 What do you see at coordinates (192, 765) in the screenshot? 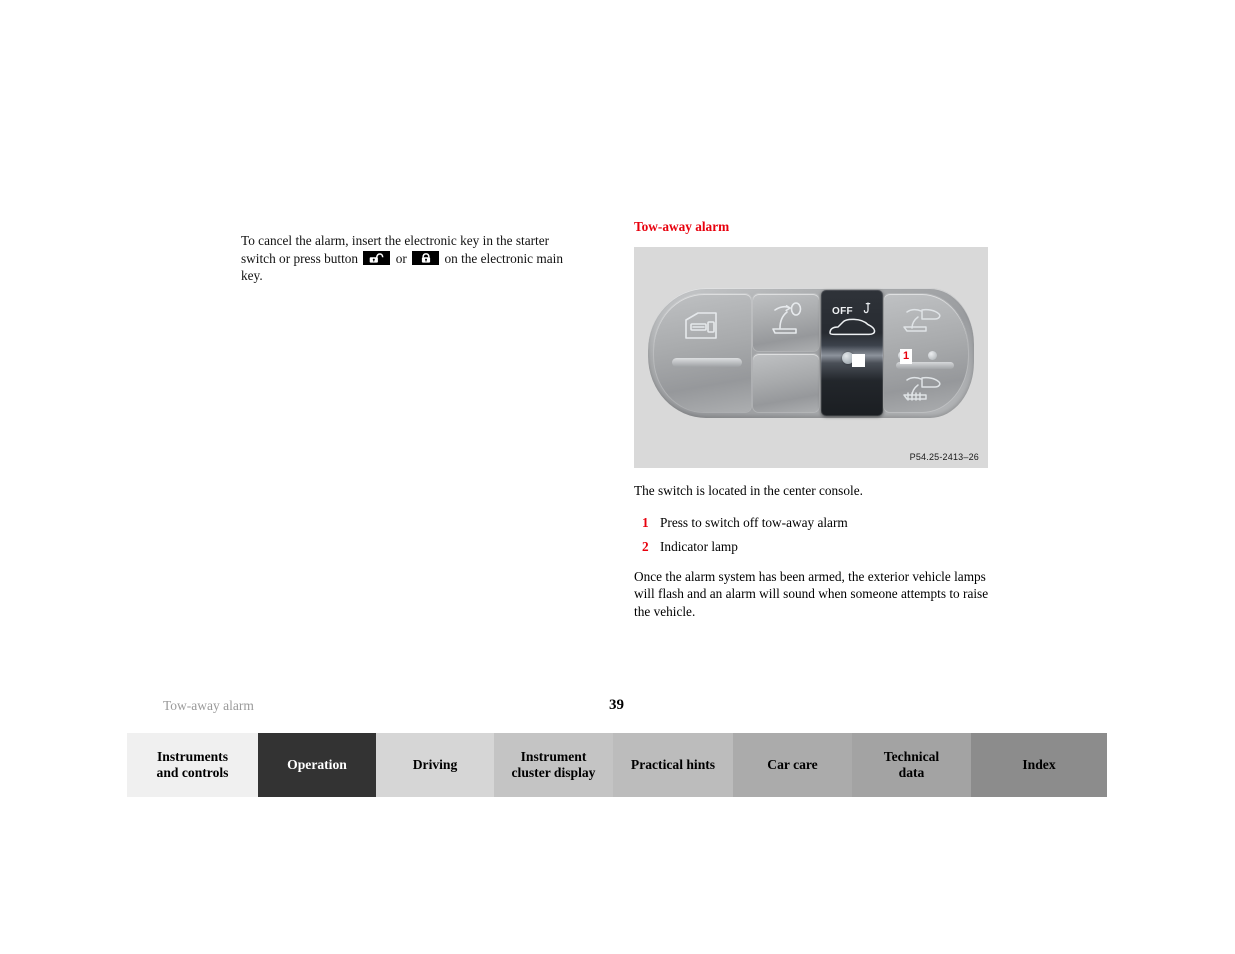
I see `chapter-tab-instruments-and-controls: Instruments and controls` at bounding box center [192, 765].